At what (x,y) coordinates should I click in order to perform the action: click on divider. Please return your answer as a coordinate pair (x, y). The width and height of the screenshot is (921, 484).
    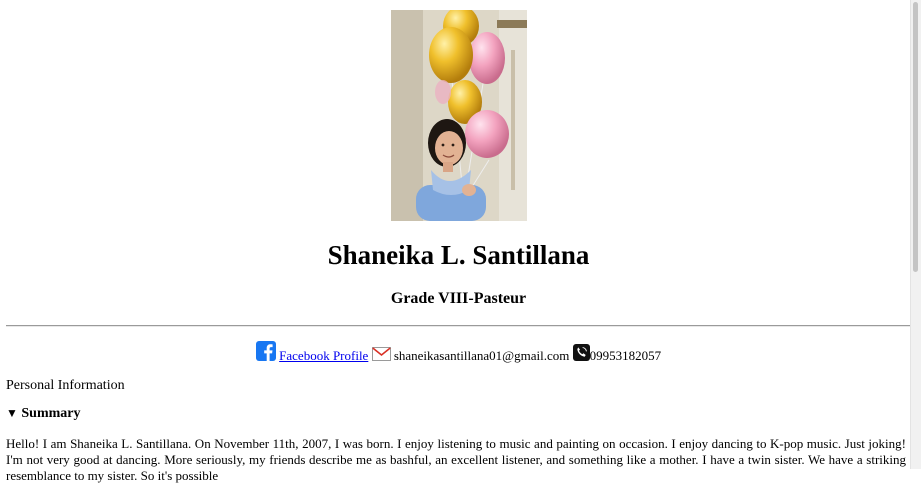
    Looking at the image, I should click on (458, 326).